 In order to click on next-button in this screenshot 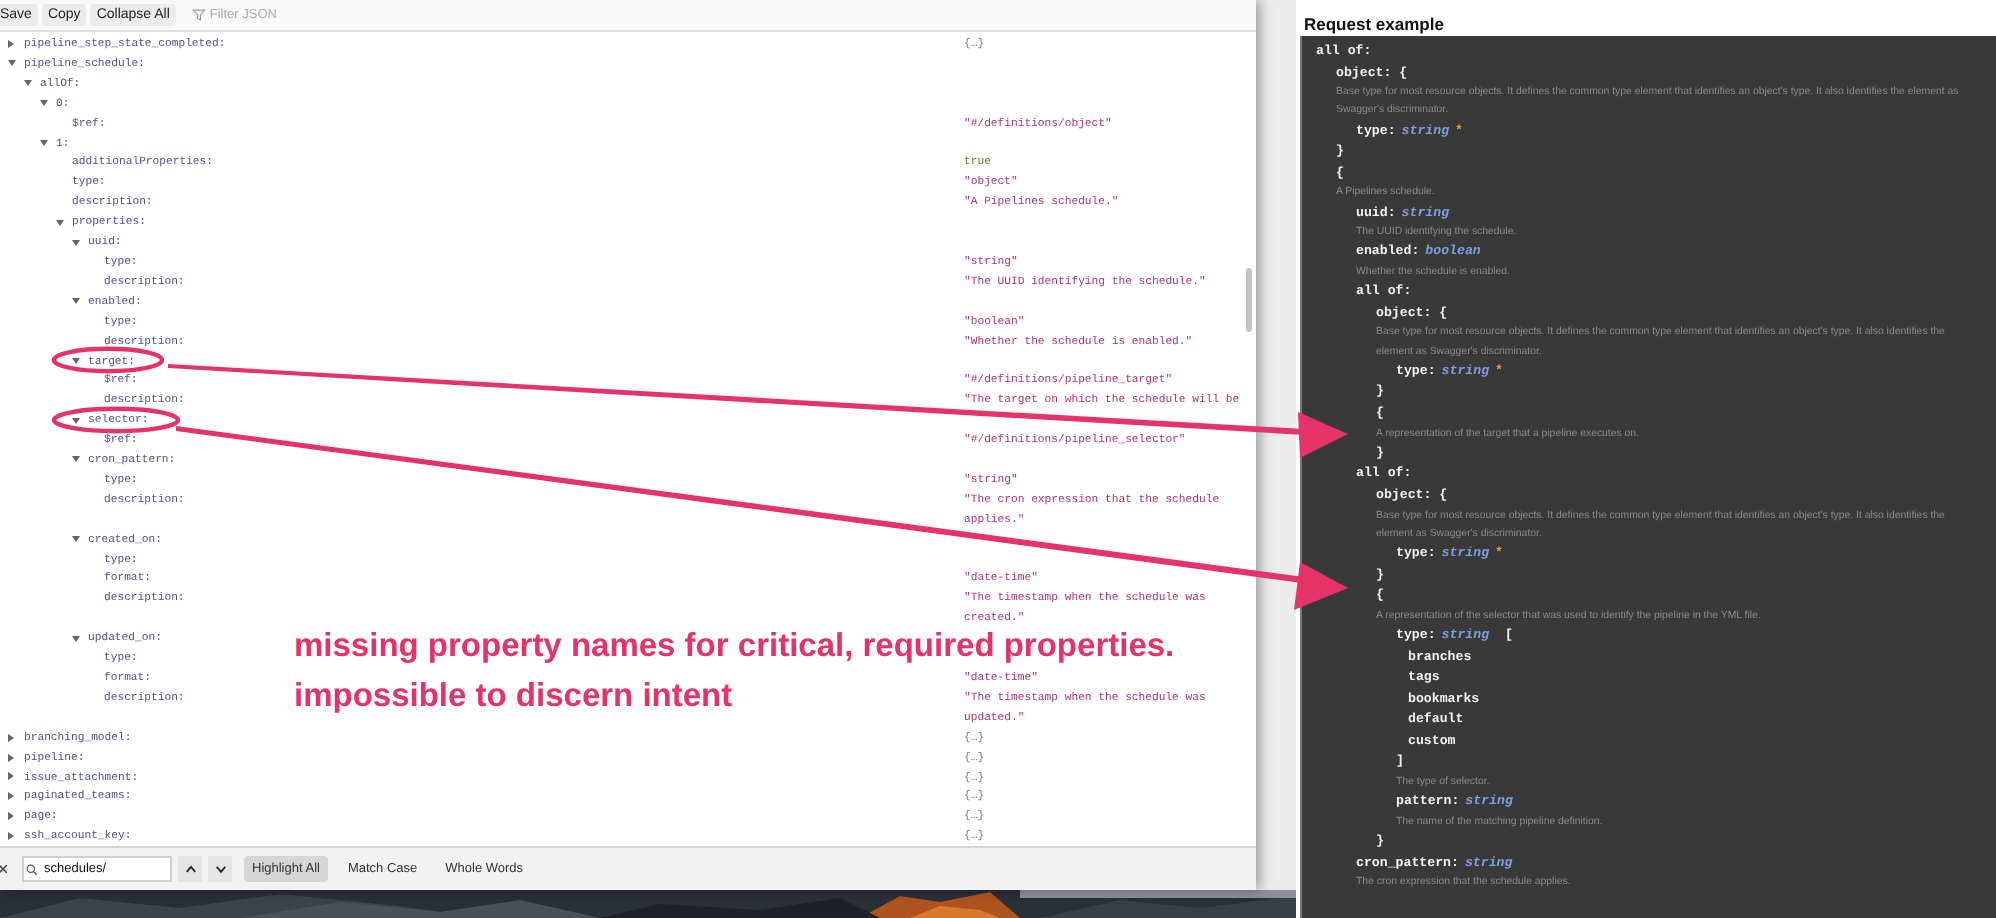, I will do `click(220, 869)`.